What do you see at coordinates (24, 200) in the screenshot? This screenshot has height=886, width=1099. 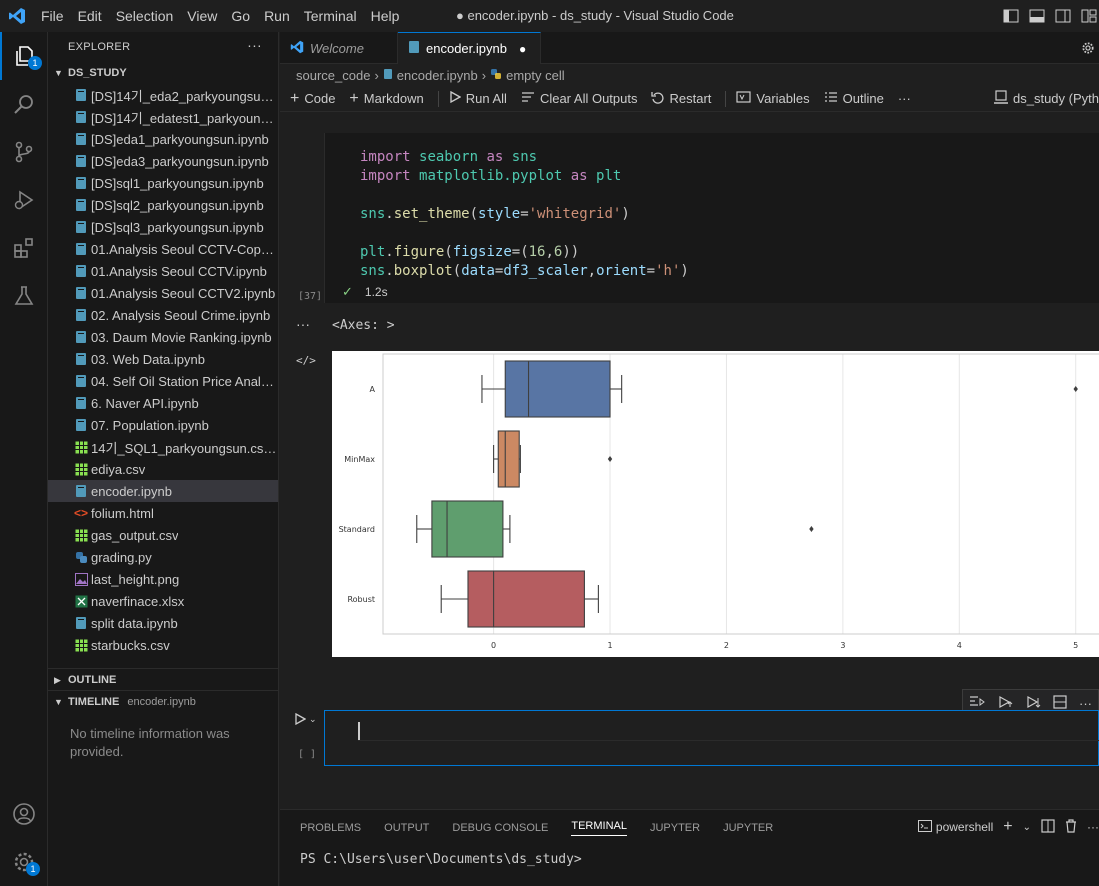 I see `run-debug-icon` at bounding box center [24, 200].